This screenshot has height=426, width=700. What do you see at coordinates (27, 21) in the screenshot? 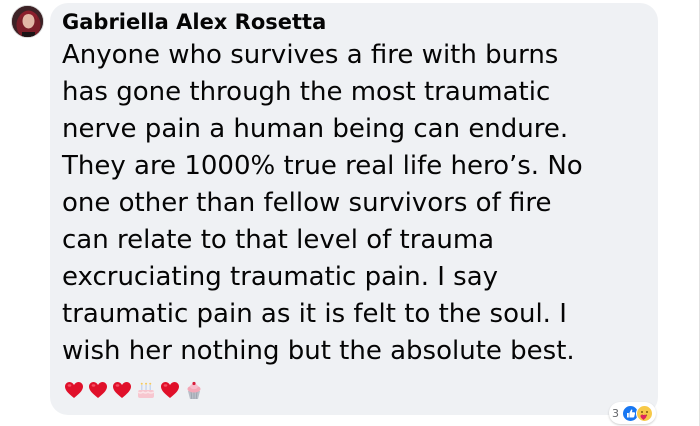
I see `avatar` at bounding box center [27, 21].